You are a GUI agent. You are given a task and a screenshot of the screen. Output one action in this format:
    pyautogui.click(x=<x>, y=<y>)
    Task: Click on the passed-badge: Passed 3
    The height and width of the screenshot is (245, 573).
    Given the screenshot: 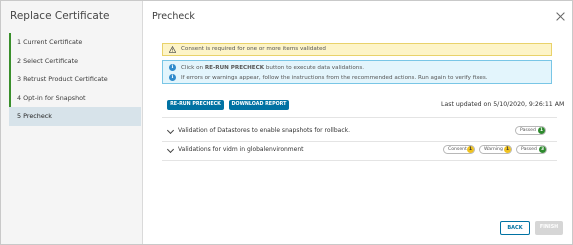 What is the action you would take?
    pyautogui.click(x=531, y=149)
    